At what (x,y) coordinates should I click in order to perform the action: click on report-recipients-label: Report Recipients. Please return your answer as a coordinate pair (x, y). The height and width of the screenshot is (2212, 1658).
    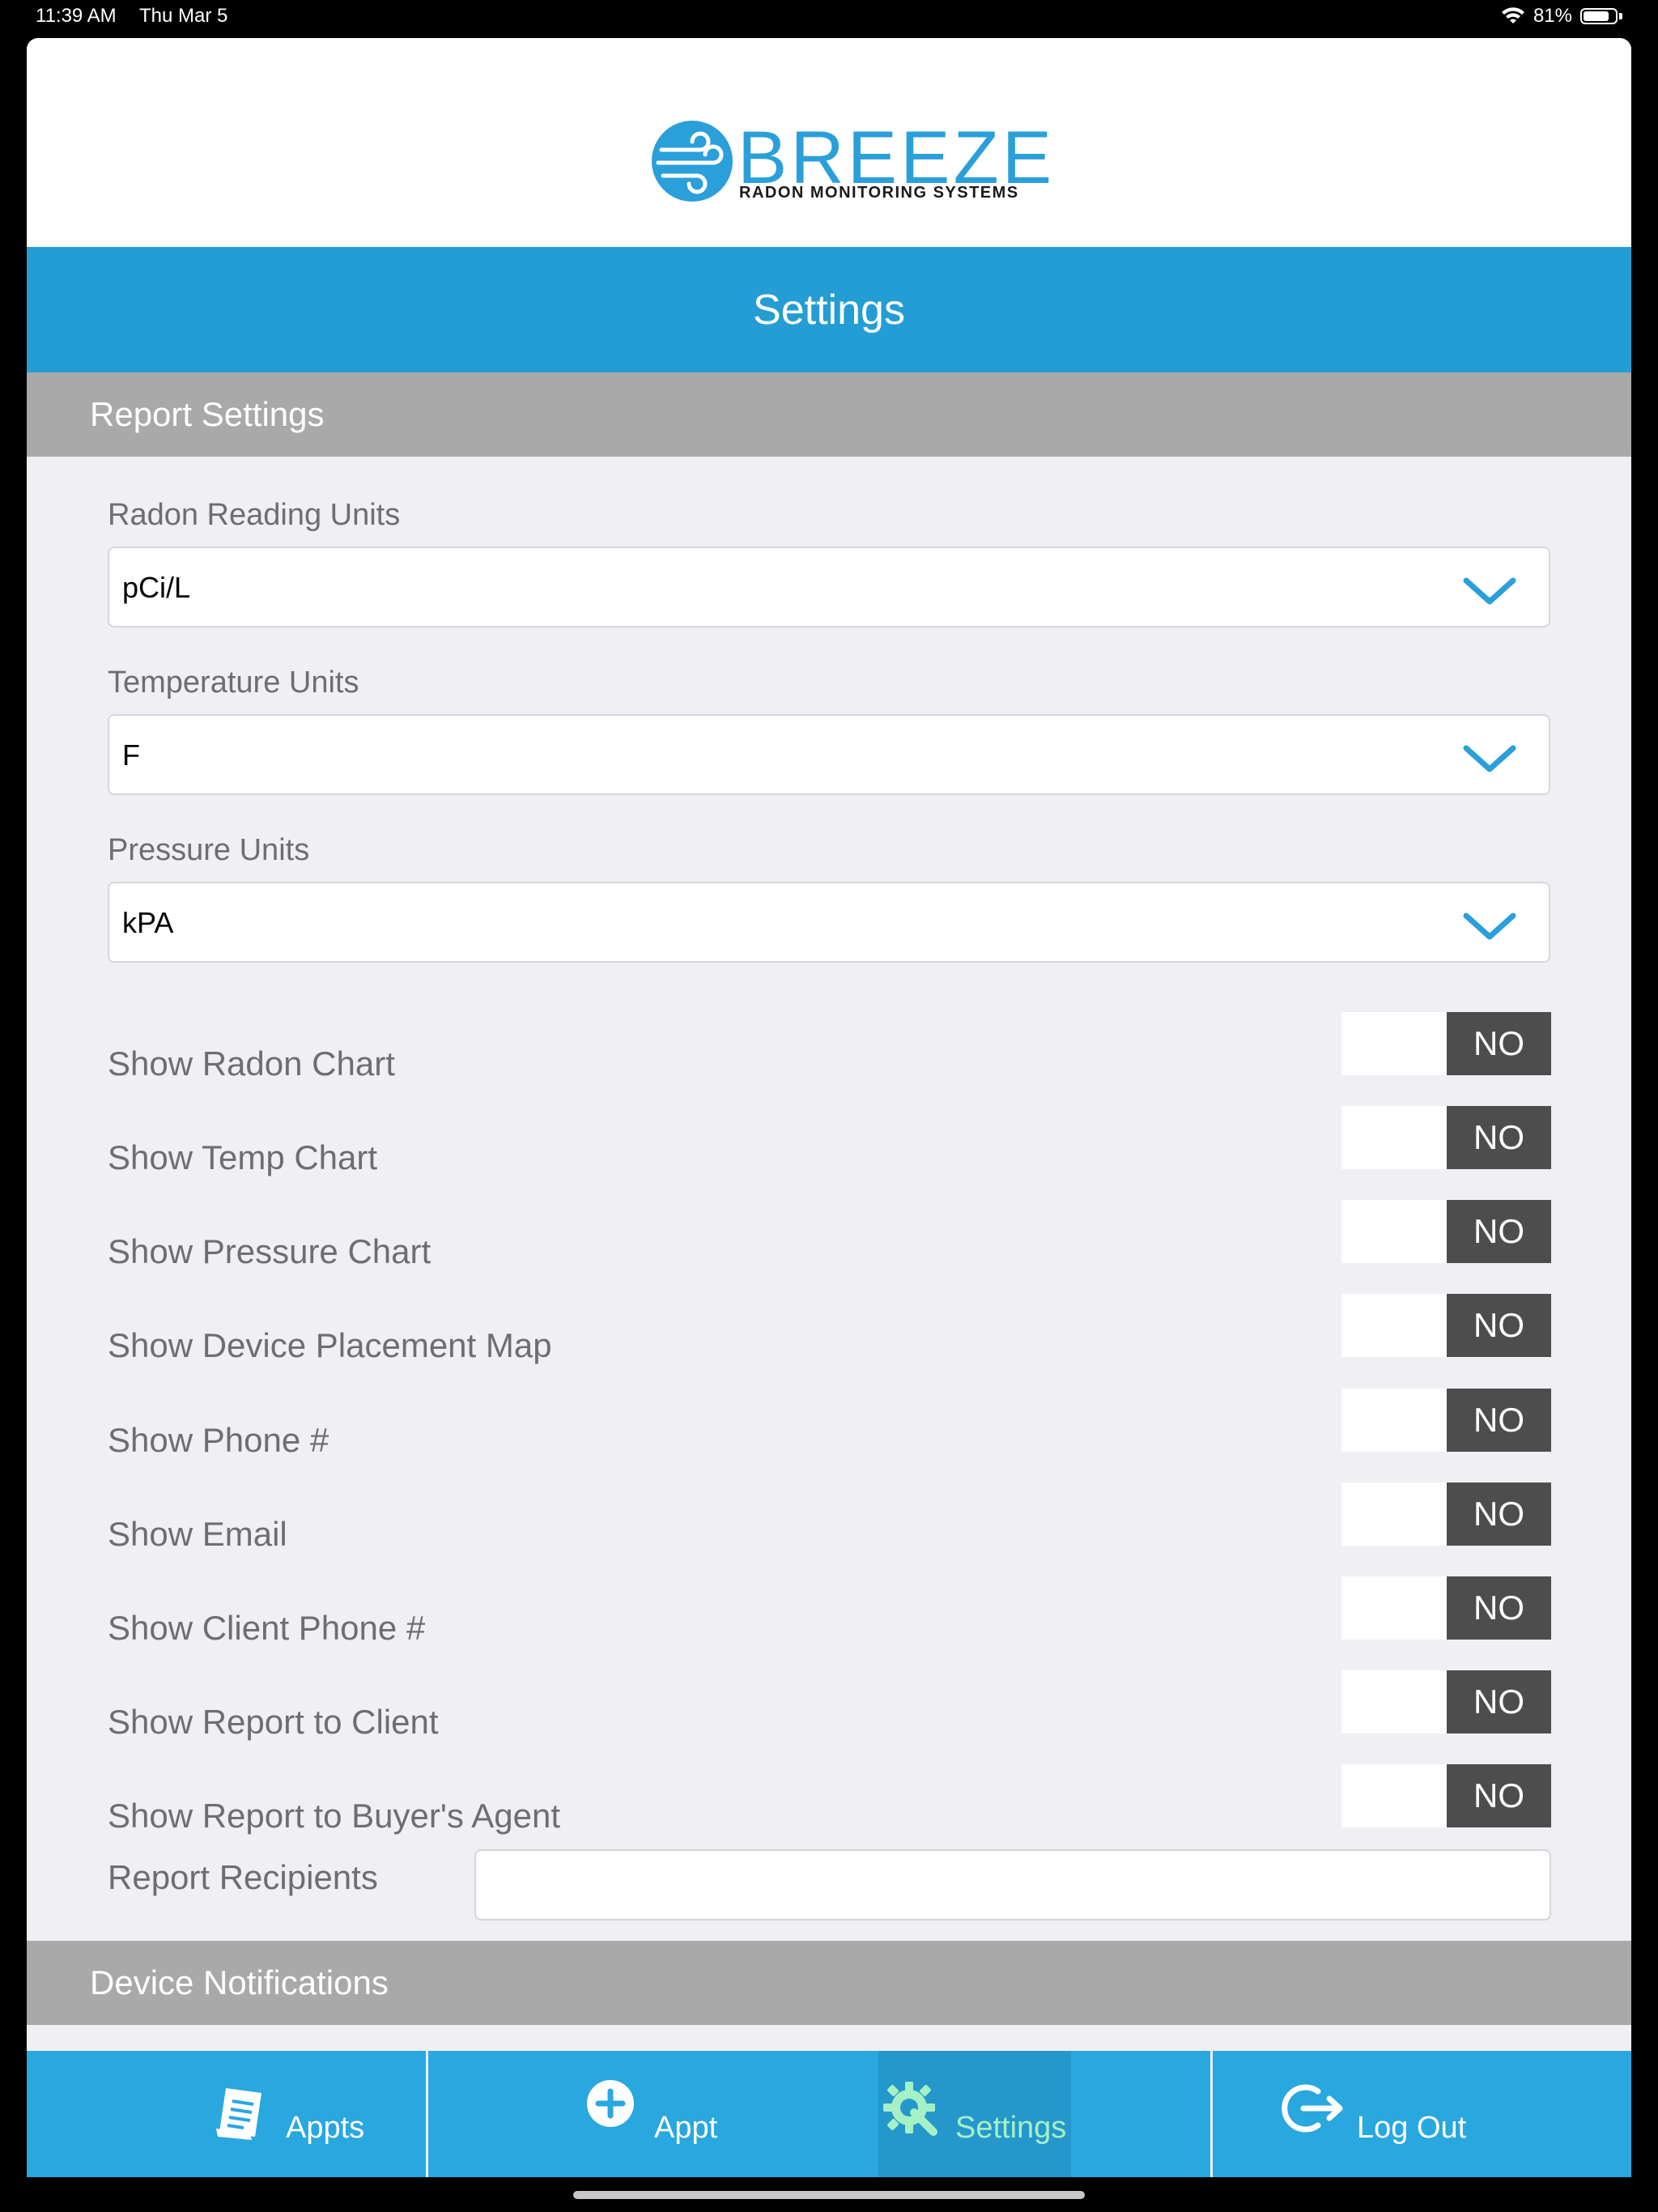
    Looking at the image, I should click on (243, 1877).